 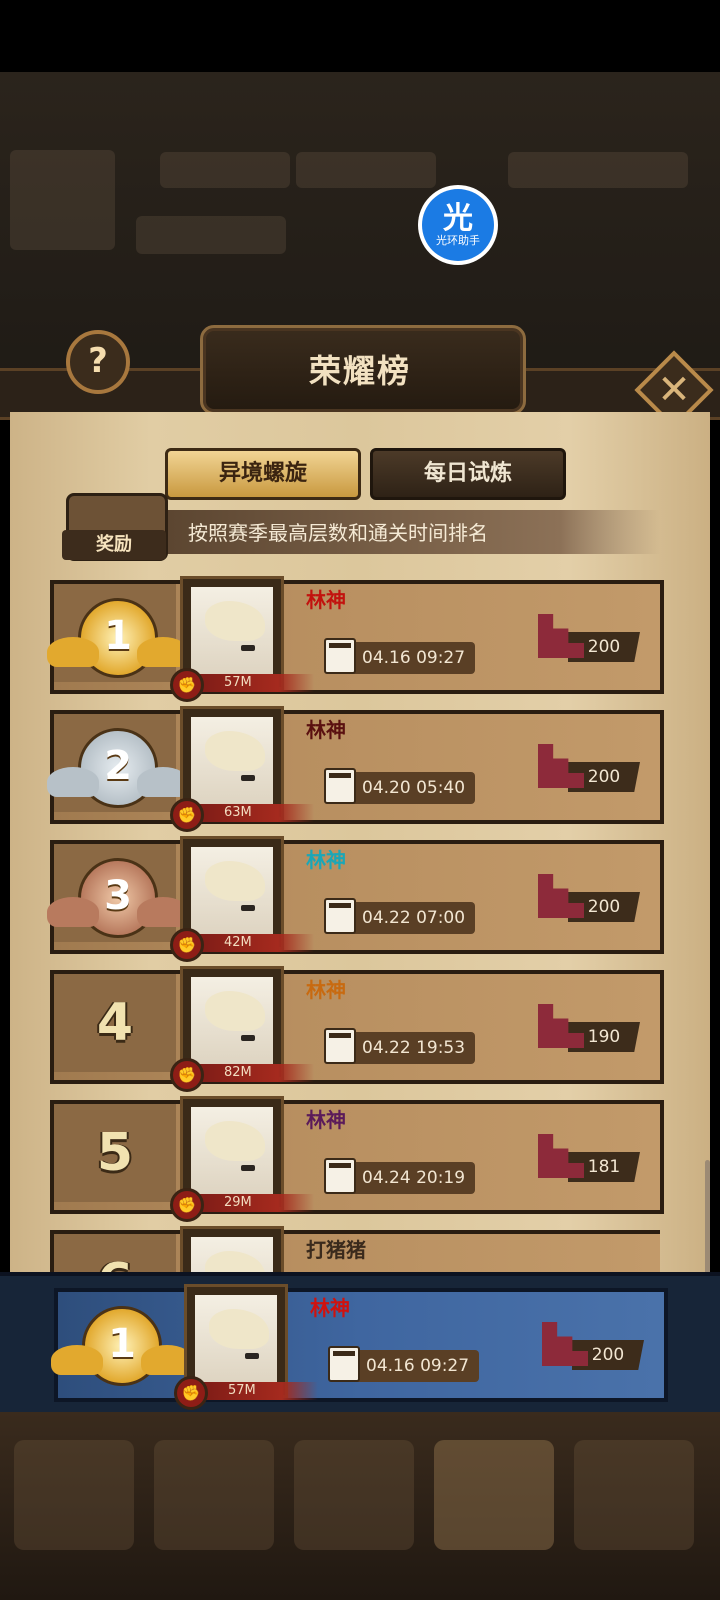 I want to click on ranking-row: 4 林神 82M ✊ 04.22 19:53 190, so click(x=354, y=1028).